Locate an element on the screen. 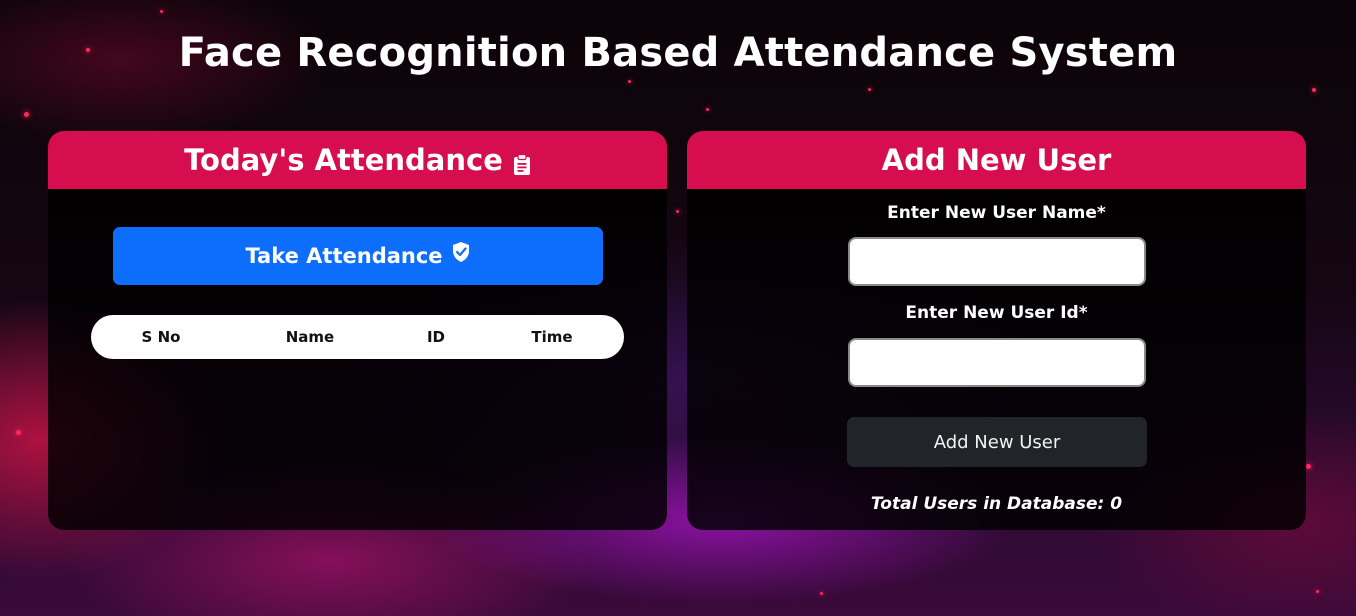 This screenshot has height=616, width=1356. add-user-panel-header: Add New User is located at coordinates (996, 160).